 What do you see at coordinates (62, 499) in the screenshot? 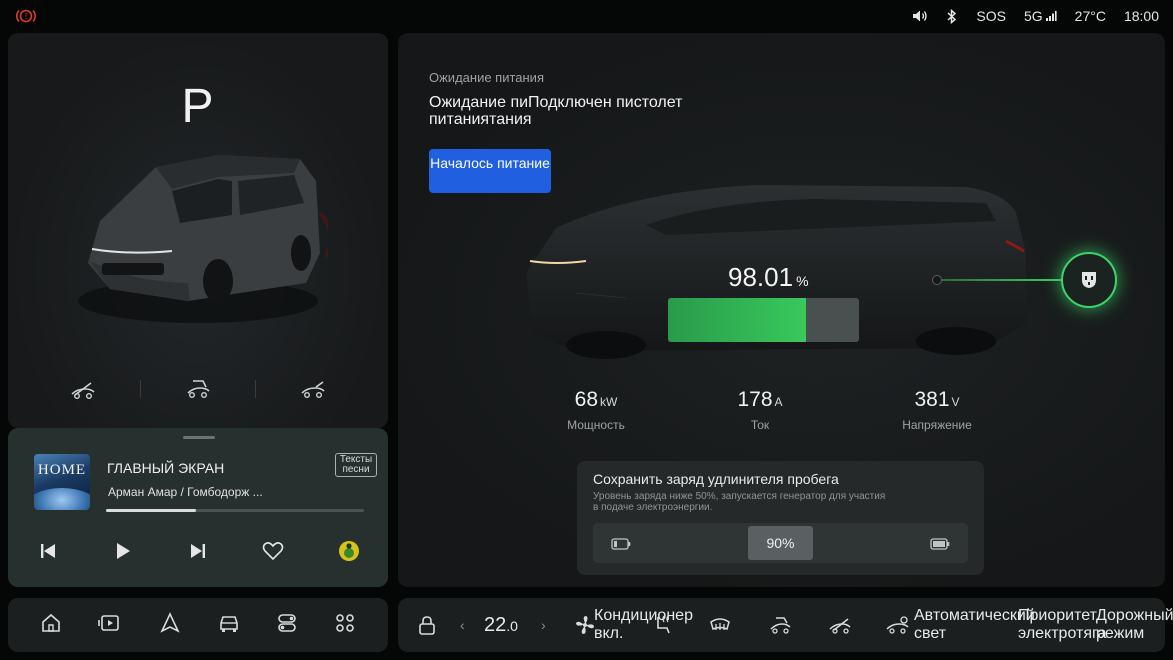
I see `album-earth-graphic` at bounding box center [62, 499].